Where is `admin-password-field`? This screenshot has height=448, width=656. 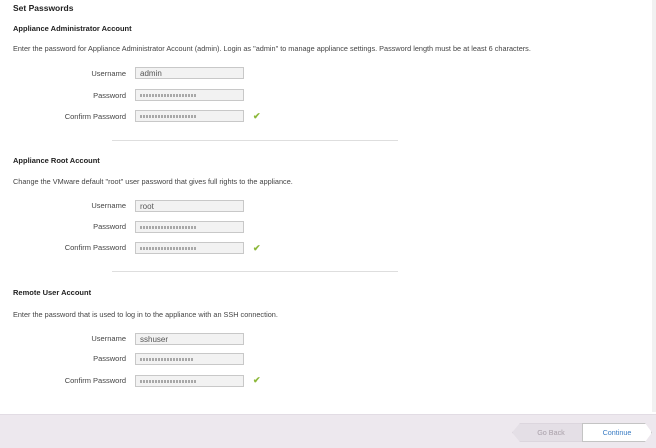
admin-password-field is located at coordinates (189, 95).